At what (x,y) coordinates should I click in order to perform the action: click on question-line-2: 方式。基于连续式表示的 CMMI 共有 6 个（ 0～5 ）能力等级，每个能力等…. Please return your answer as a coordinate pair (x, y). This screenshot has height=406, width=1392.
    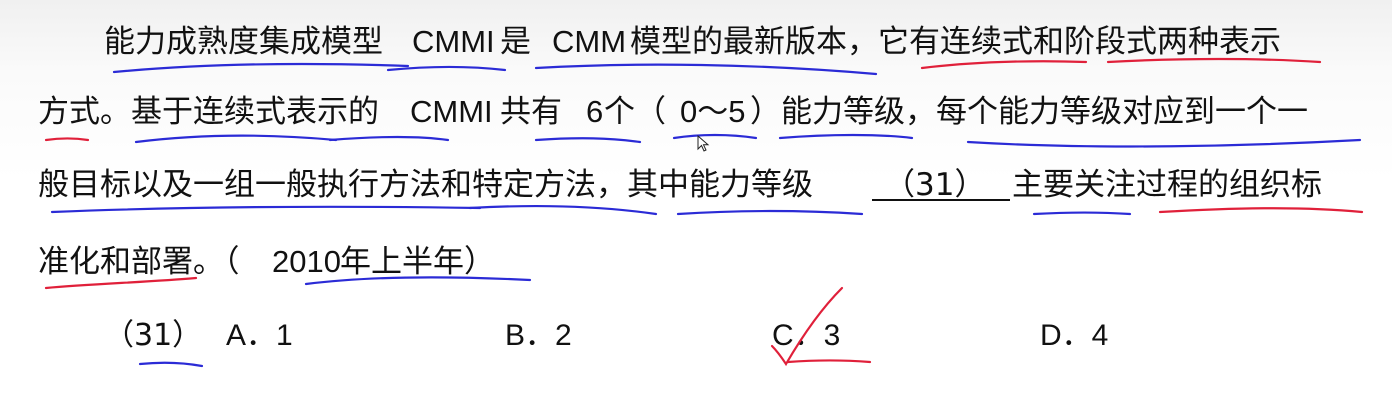
    Looking at the image, I should click on (696, 112).